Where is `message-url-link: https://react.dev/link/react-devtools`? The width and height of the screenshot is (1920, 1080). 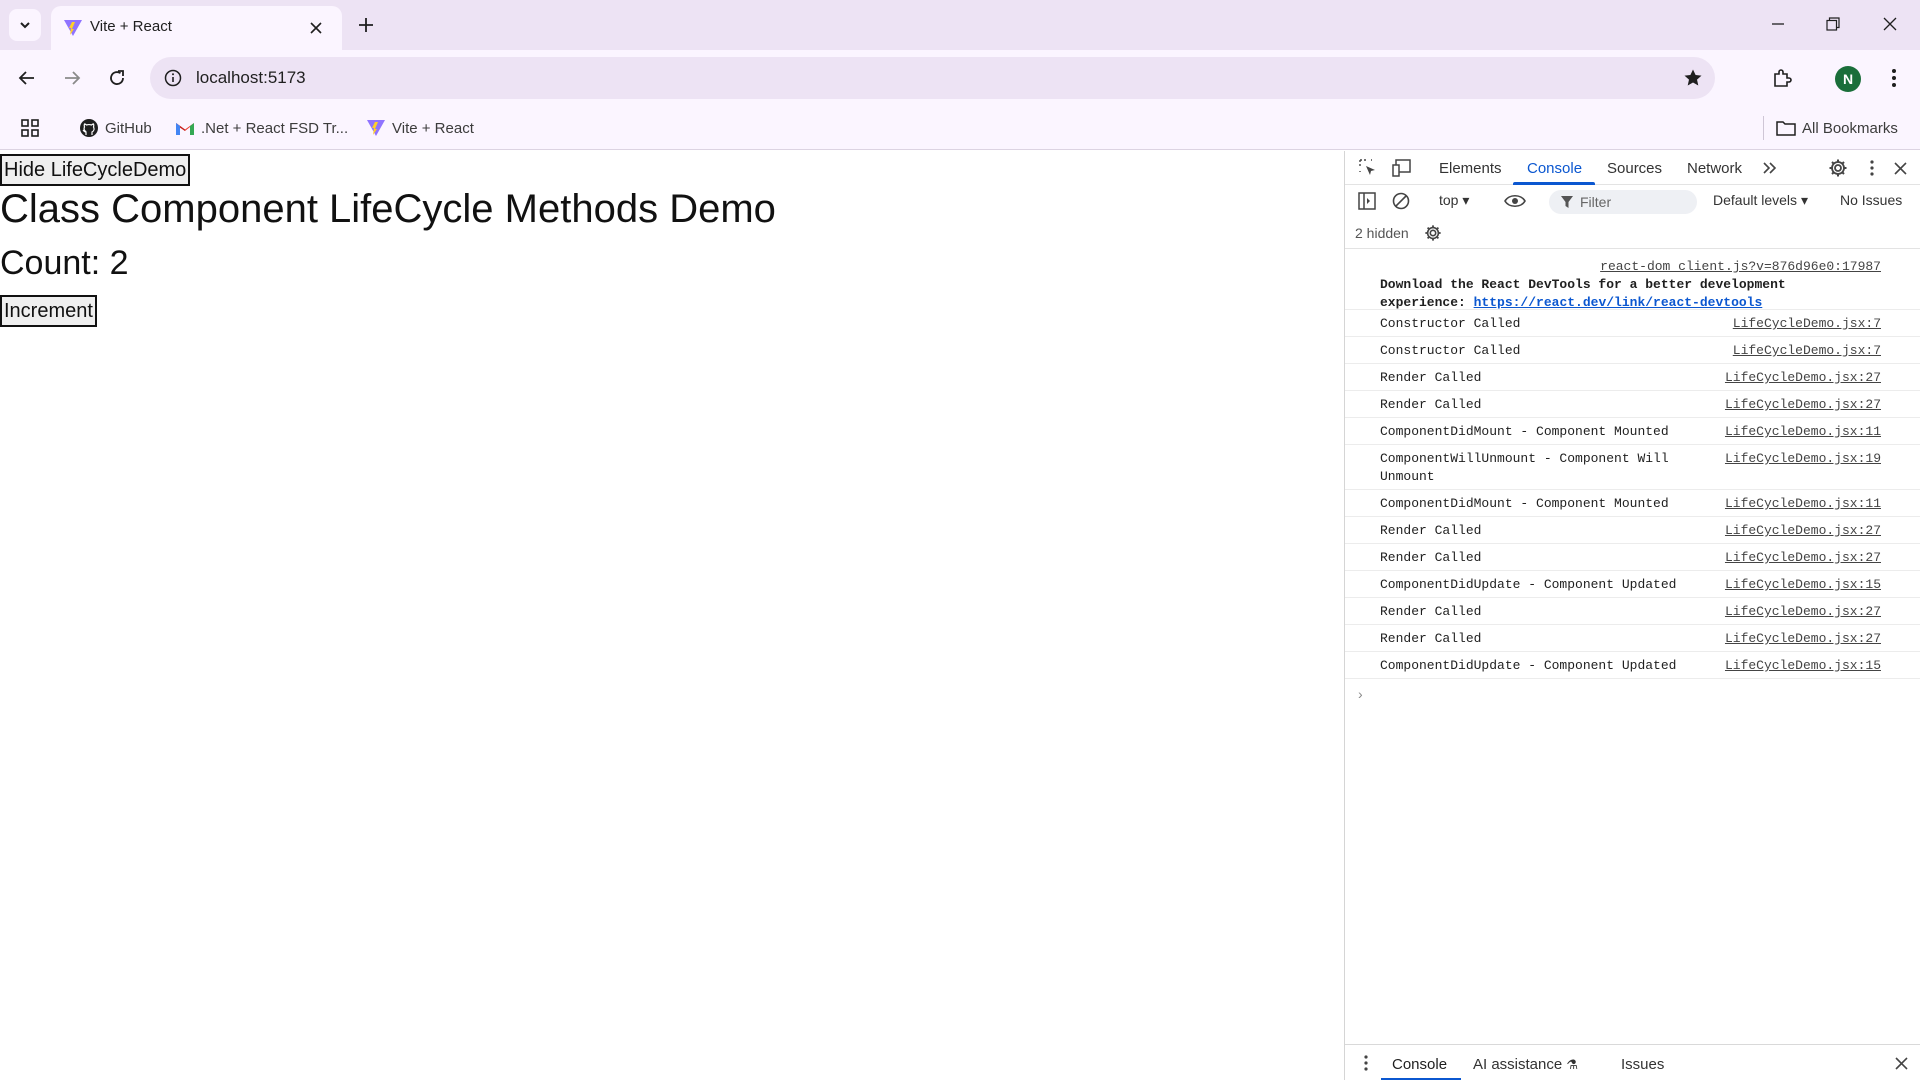
message-url-link: https://react.dev/link/react-devtools is located at coordinates (1618, 302).